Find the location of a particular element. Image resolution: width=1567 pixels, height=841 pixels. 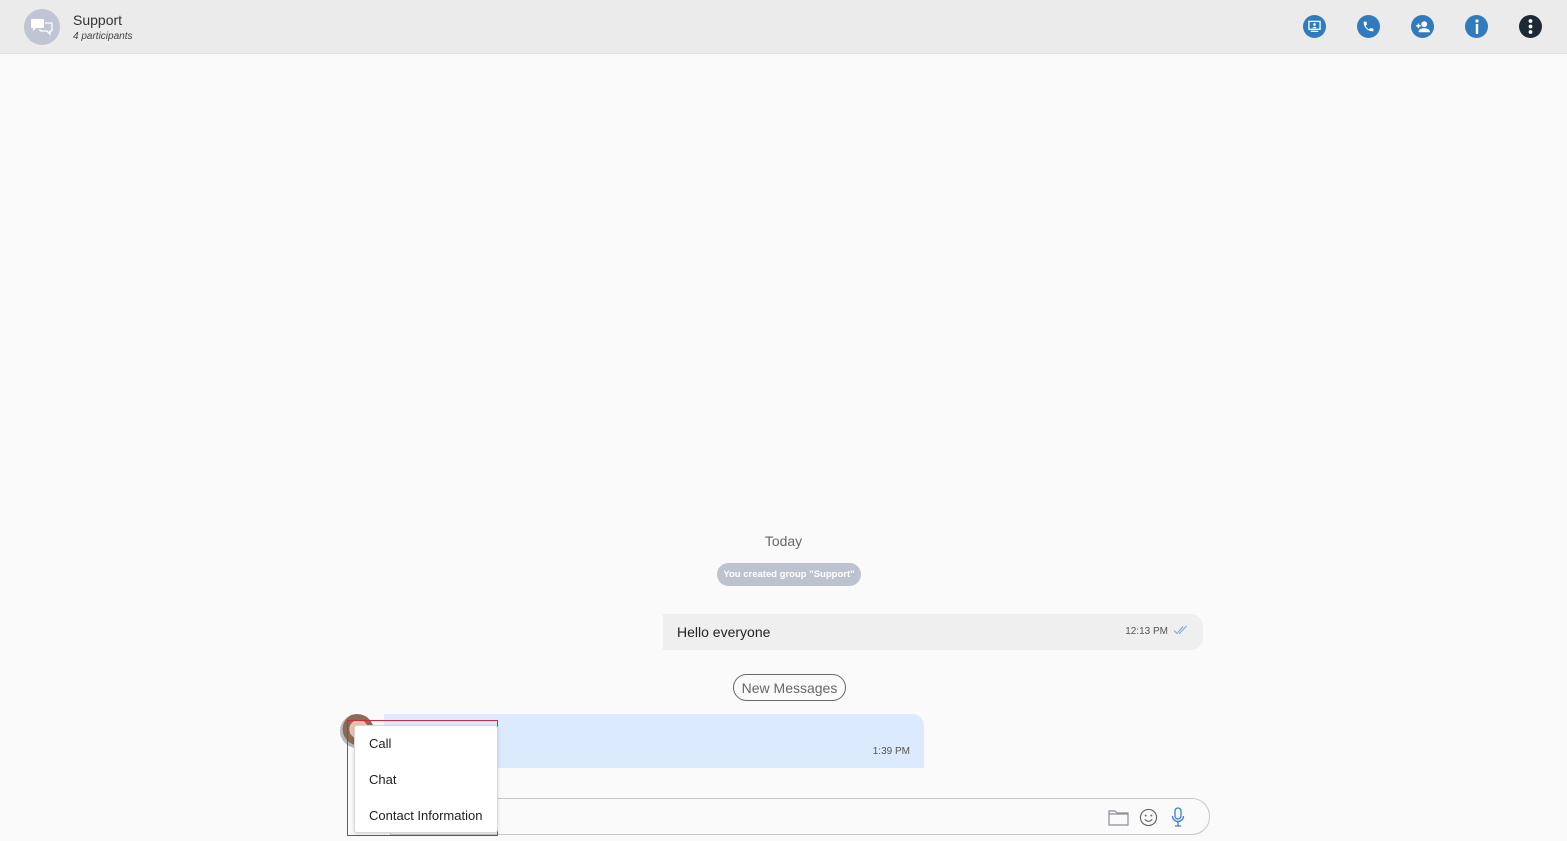

emoji-button is located at coordinates (1148, 817).